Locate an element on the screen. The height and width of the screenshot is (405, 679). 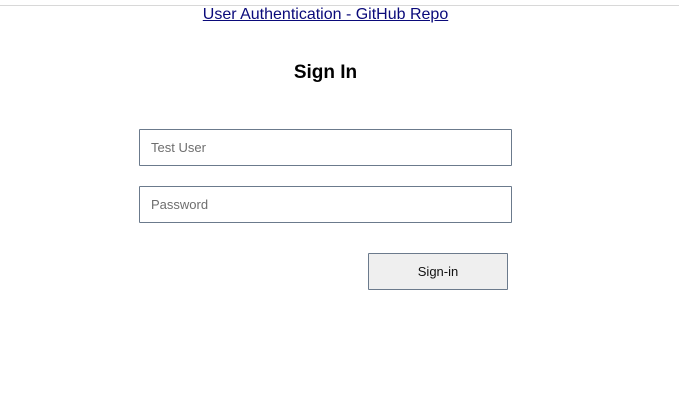
sign-in-button: Sign-in is located at coordinates (438, 271).